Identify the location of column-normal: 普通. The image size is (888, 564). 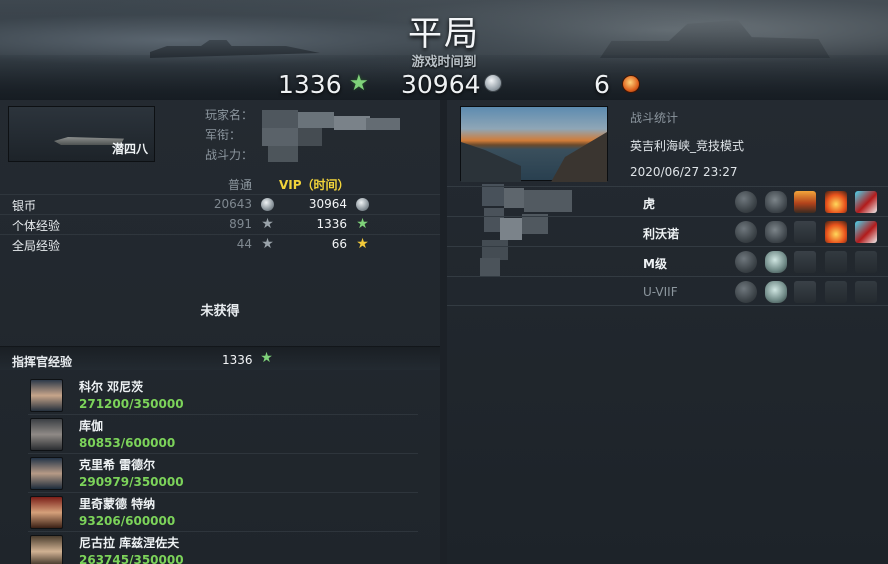
(240, 185).